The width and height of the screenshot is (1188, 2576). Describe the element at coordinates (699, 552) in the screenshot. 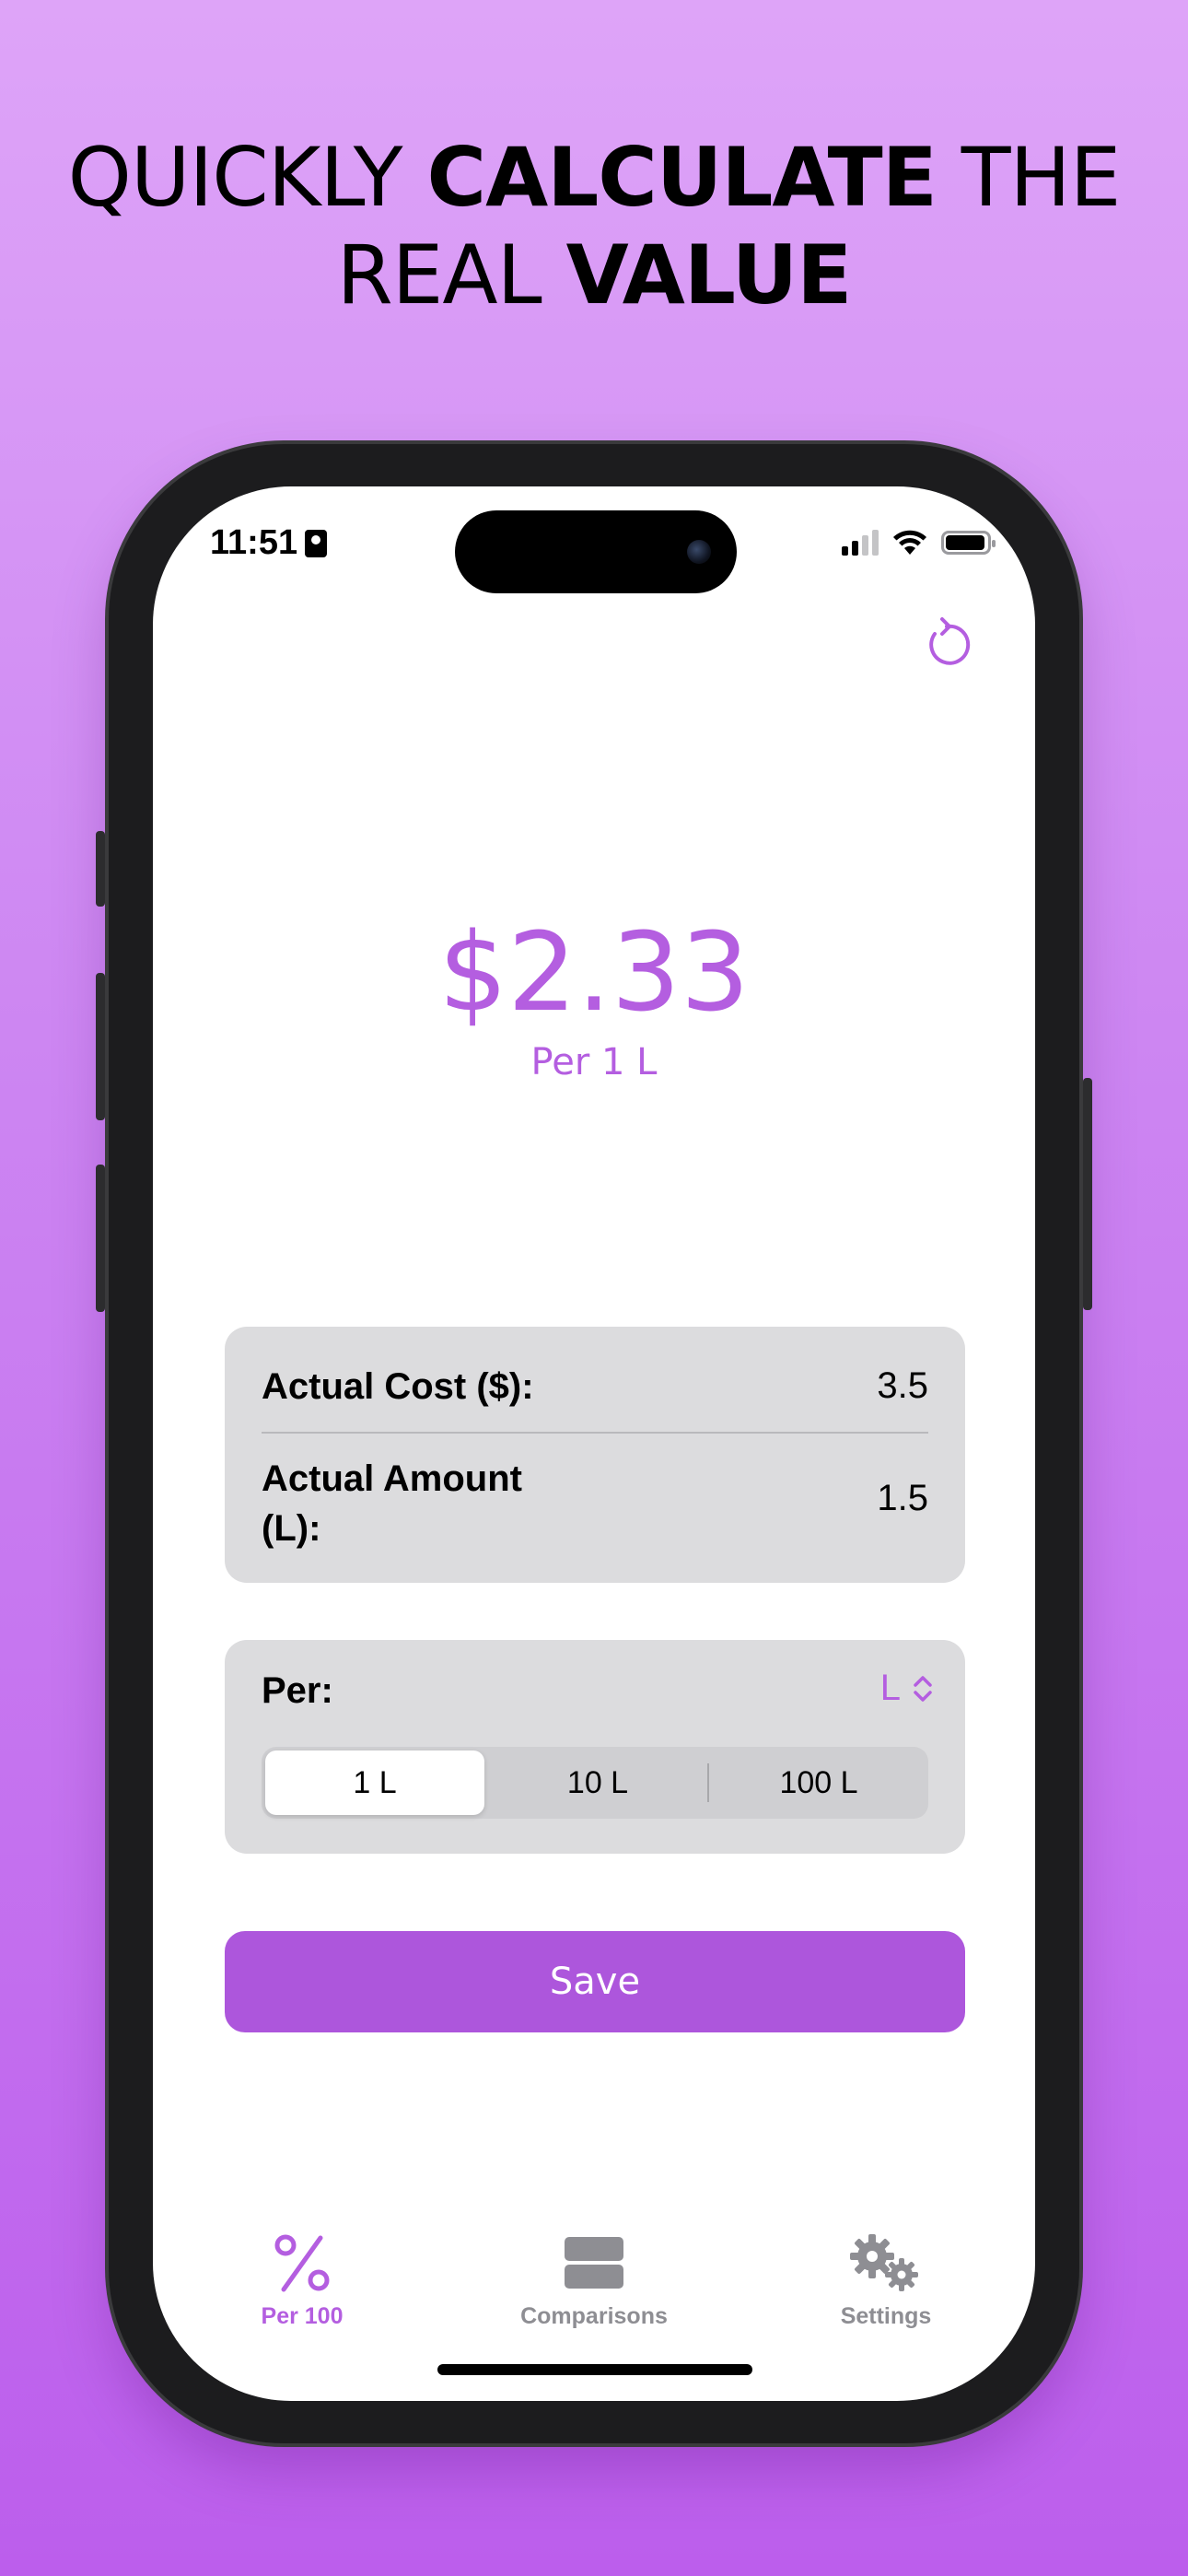

I see `camera-icon` at that location.